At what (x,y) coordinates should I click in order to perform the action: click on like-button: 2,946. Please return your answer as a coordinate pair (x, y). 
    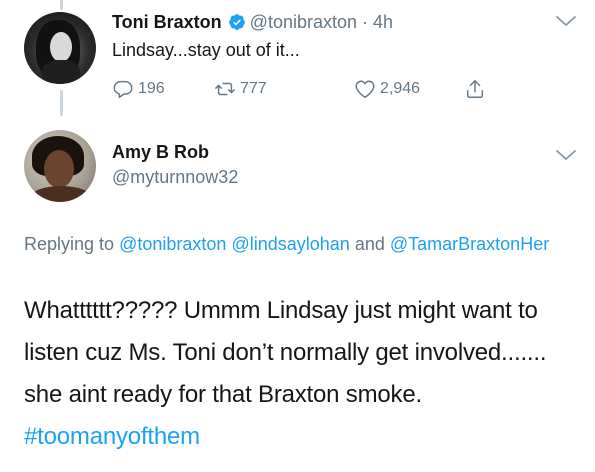
    Looking at the image, I should click on (387, 89).